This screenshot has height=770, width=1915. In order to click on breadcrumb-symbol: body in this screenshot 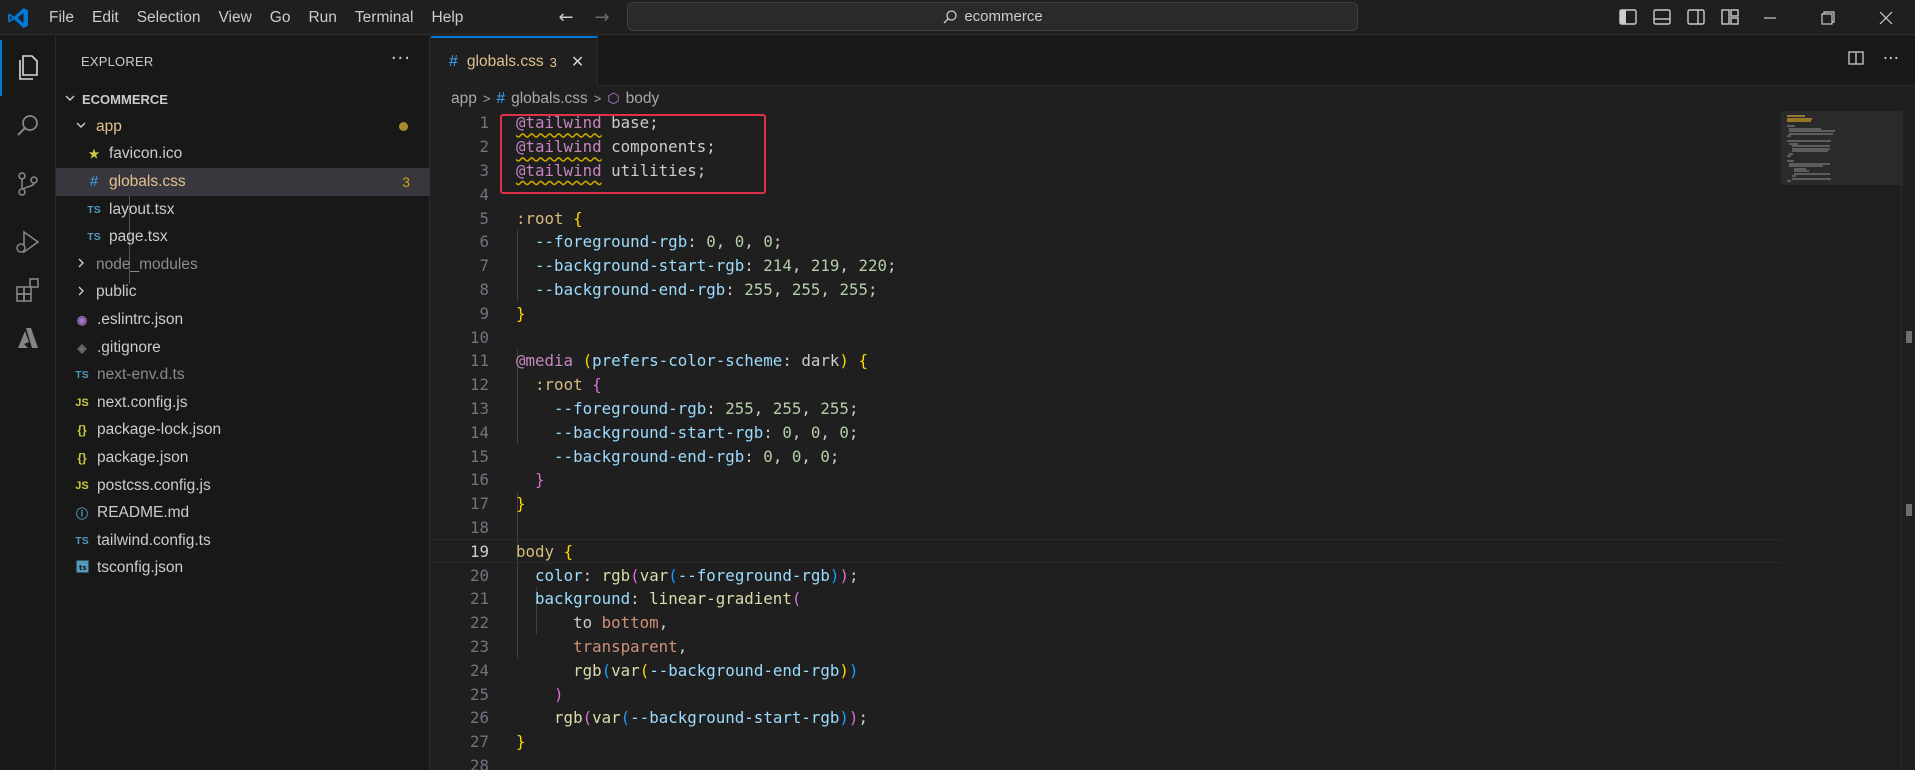, I will do `click(643, 99)`.